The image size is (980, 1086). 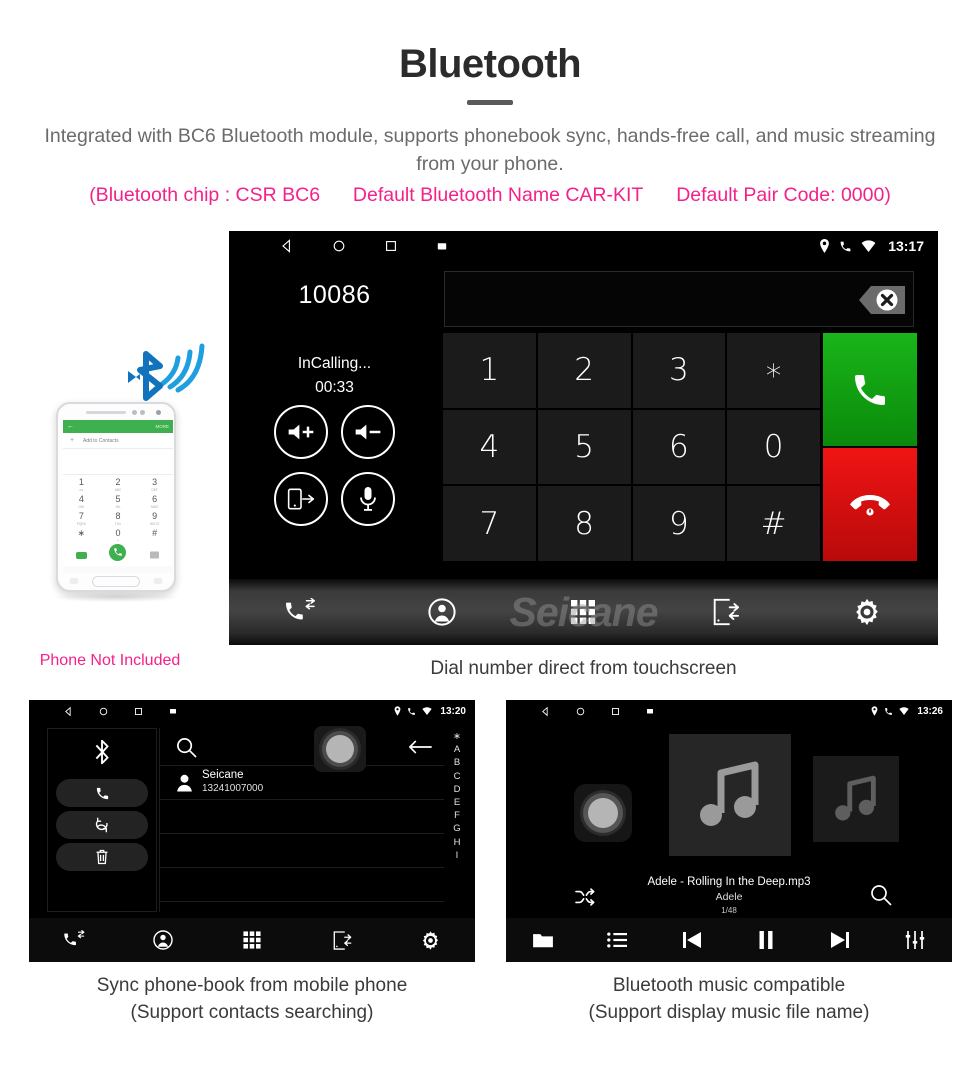 I want to click on dialpad-key-2: 2, so click(x=584, y=370).